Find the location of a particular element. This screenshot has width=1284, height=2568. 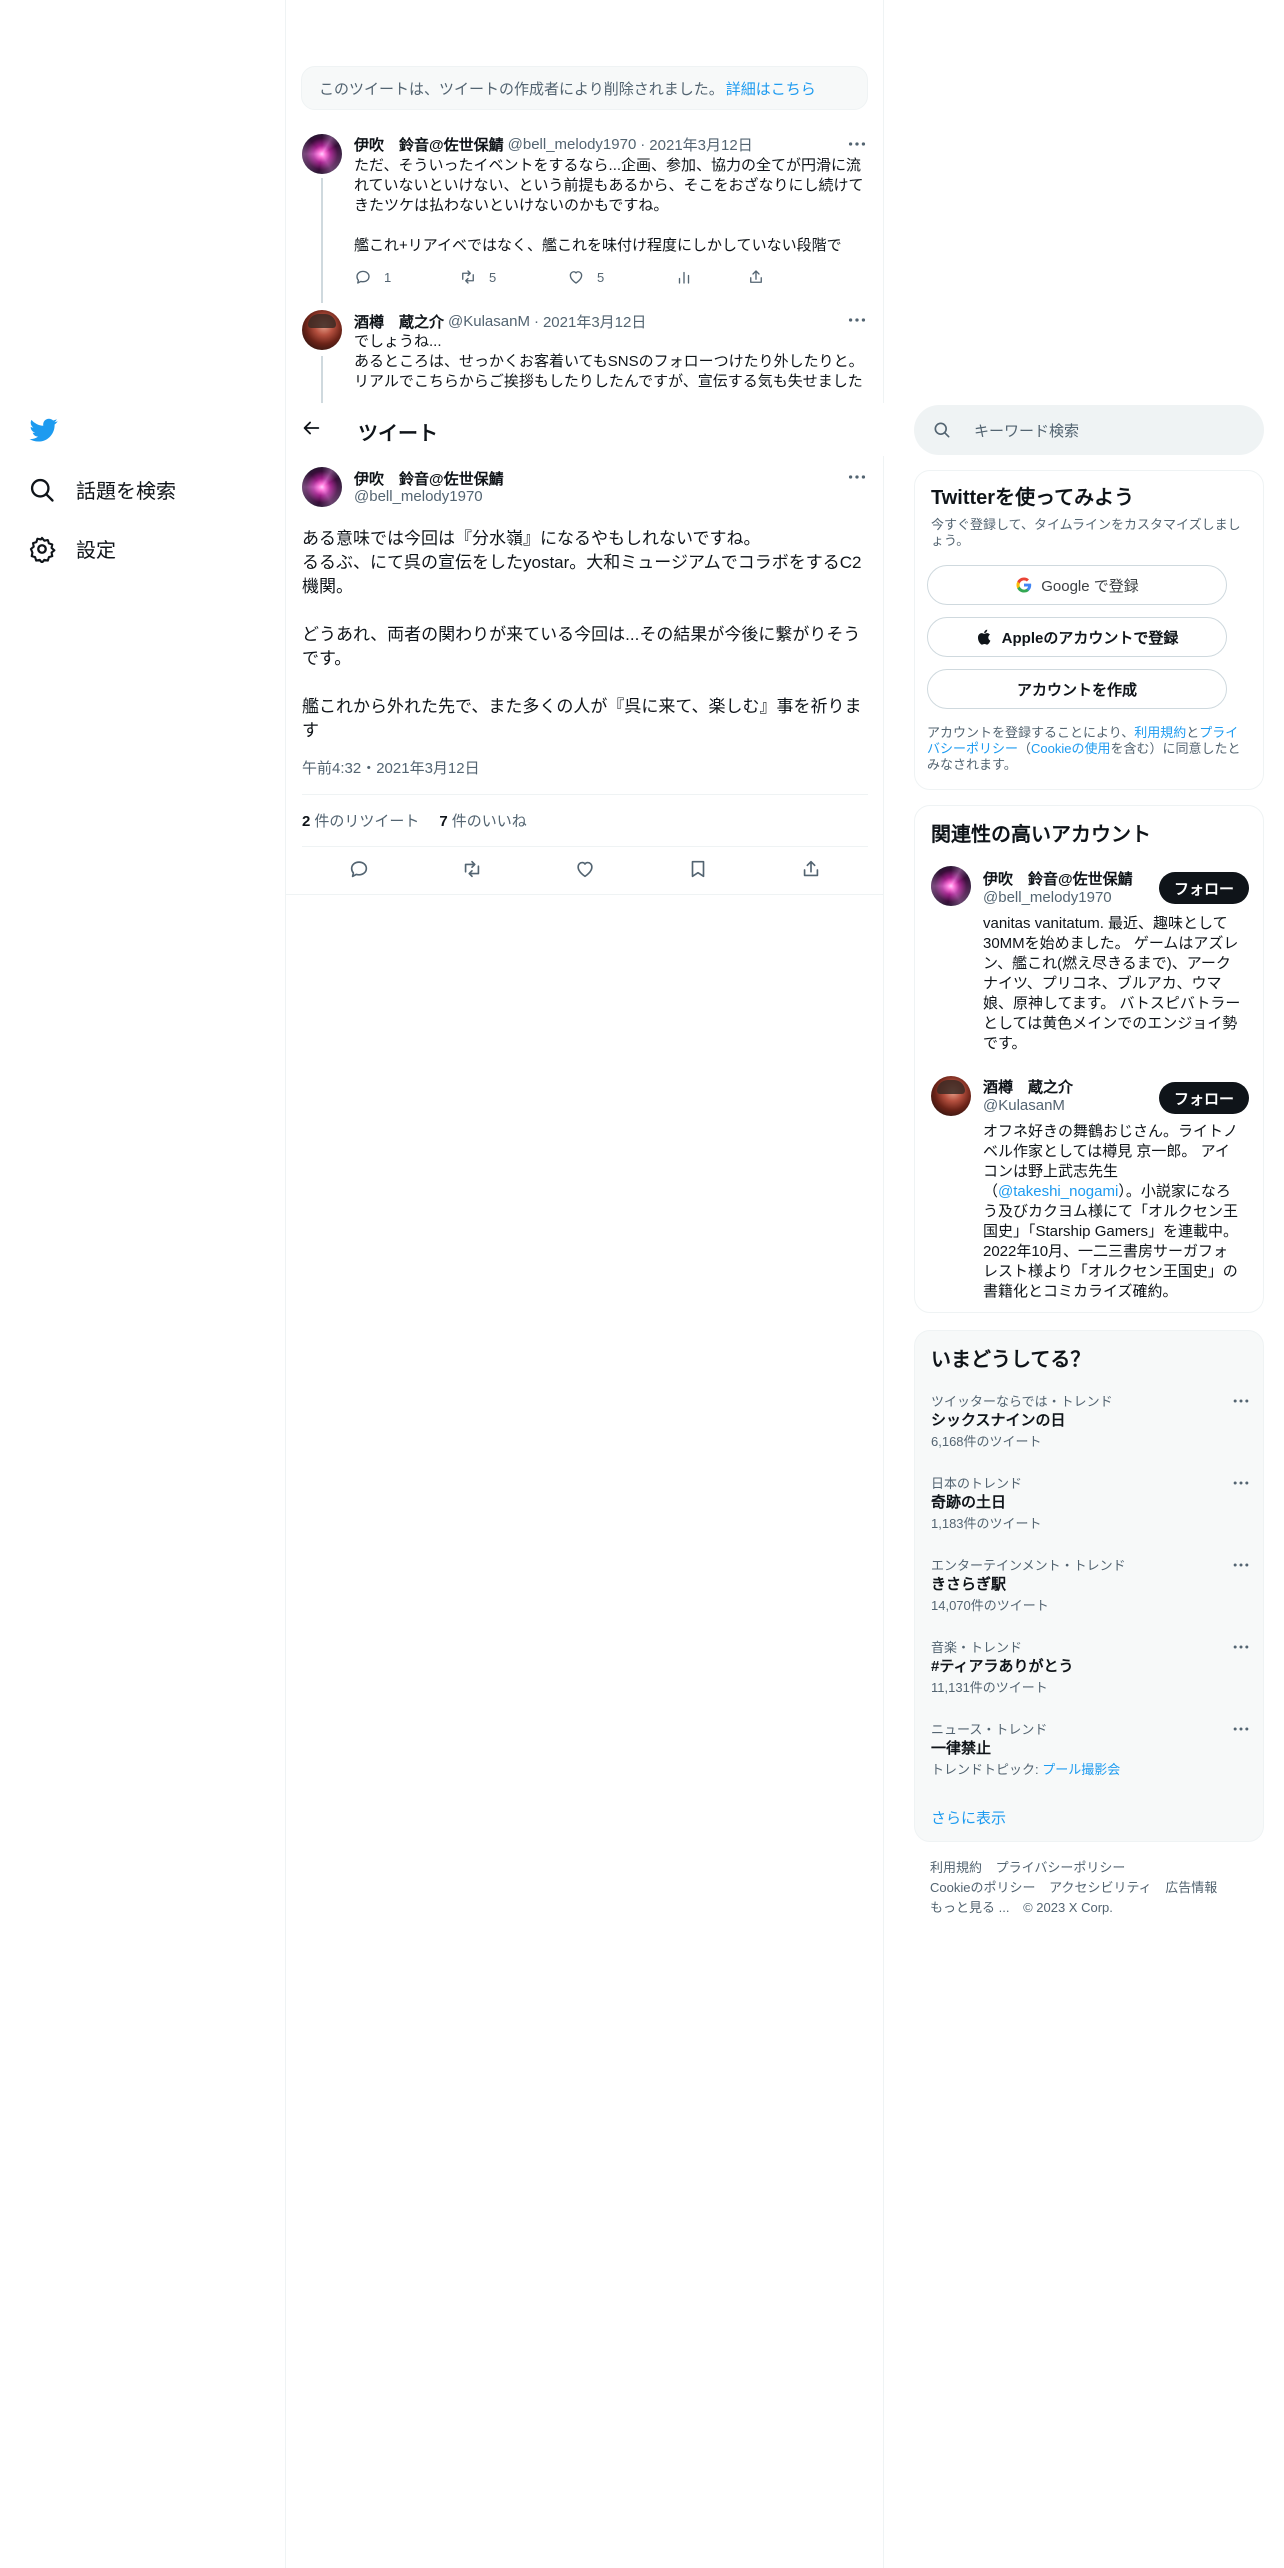

account-name: 伊吹 鈴音@佐世保鯖 is located at coordinates (1058, 878).